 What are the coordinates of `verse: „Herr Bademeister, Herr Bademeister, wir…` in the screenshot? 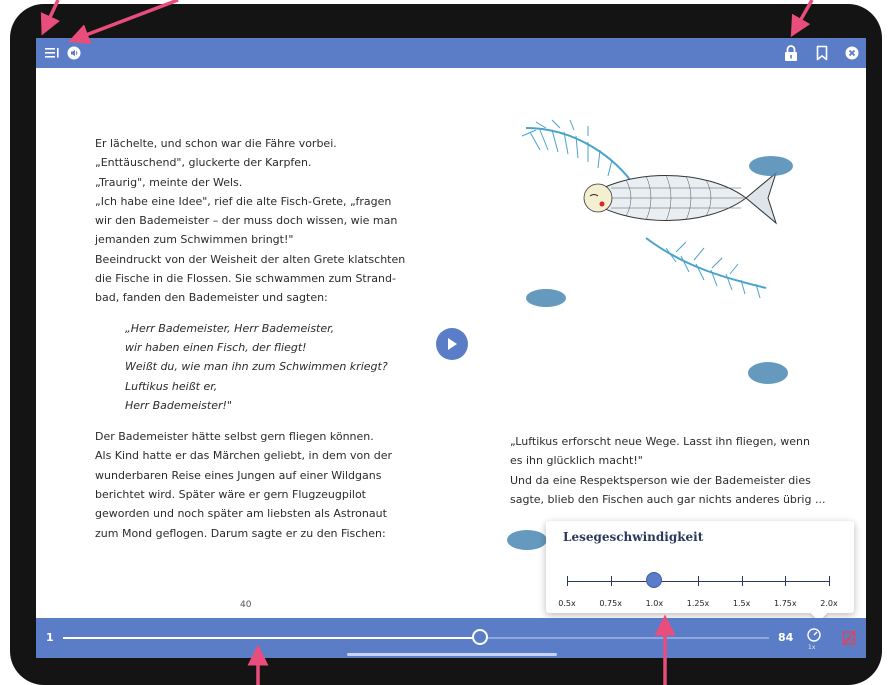 It's located at (256, 366).